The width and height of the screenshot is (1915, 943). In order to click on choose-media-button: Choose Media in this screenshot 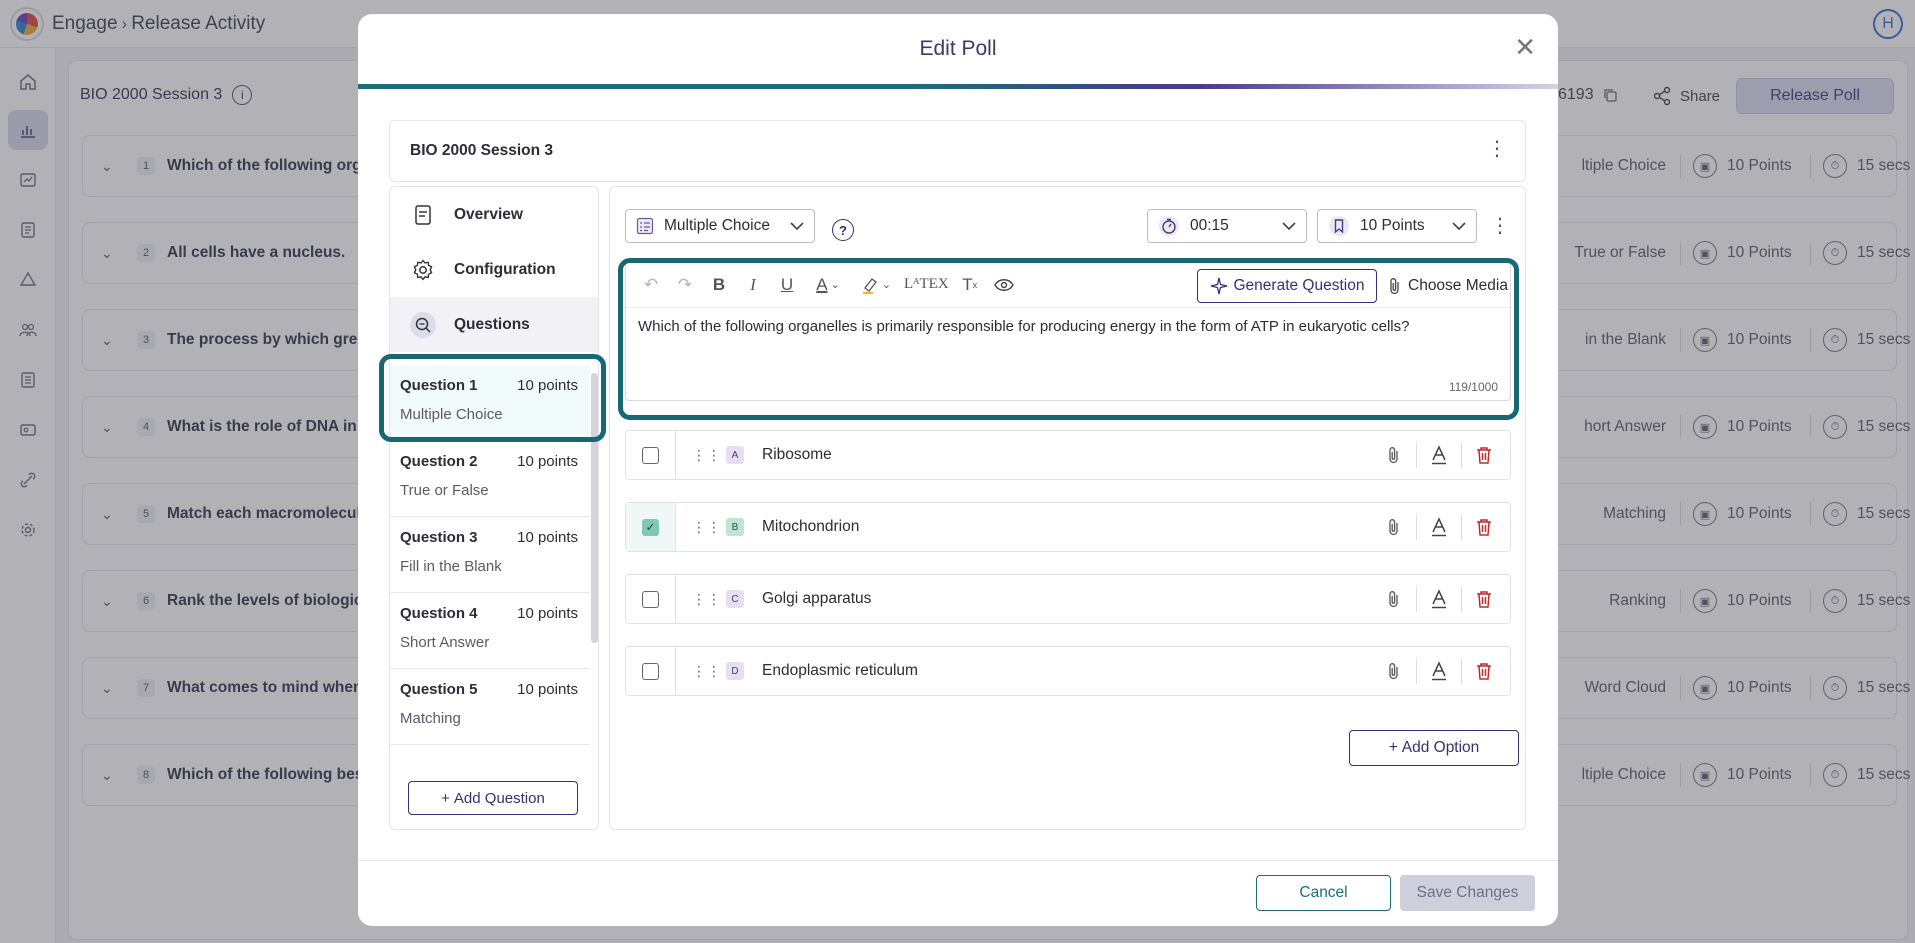, I will do `click(1448, 286)`.